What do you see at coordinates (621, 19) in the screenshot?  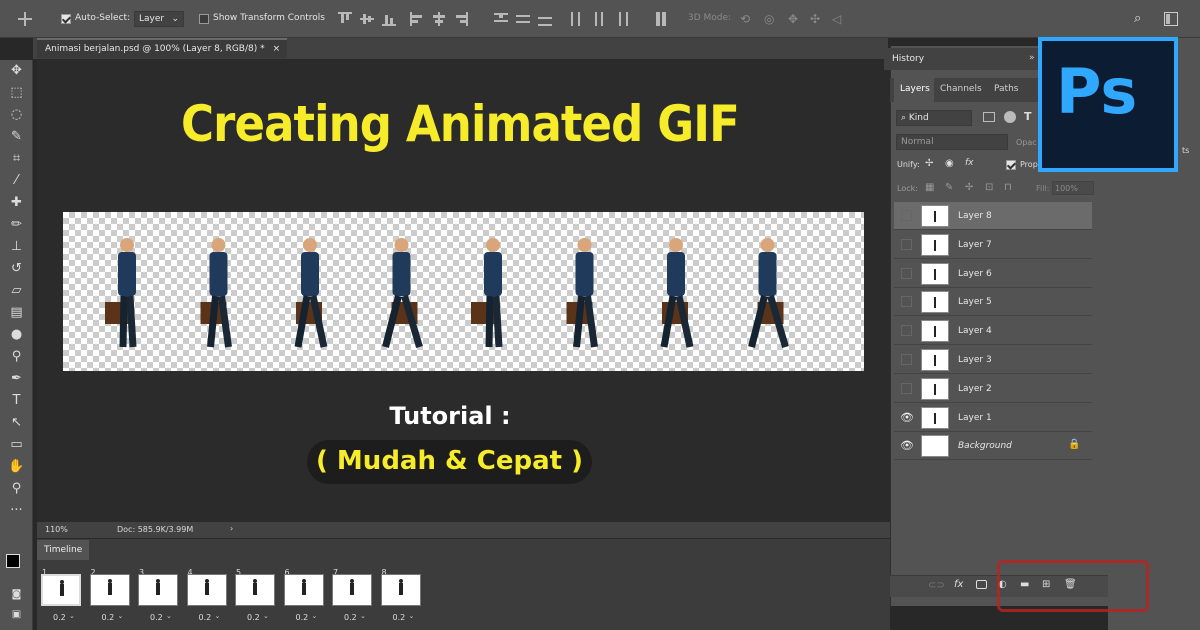 I see `distribute-right-icon` at bounding box center [621, 19].